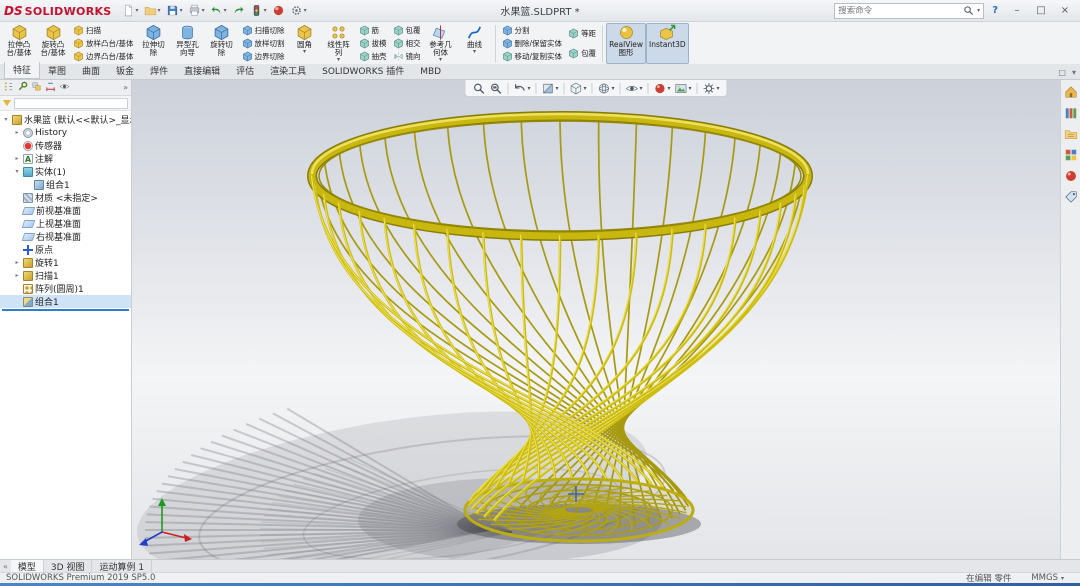 The width and height of the screenshot is (1080, 586). I want to click on units-selector: MMGS ▾, so click(1047, 578).